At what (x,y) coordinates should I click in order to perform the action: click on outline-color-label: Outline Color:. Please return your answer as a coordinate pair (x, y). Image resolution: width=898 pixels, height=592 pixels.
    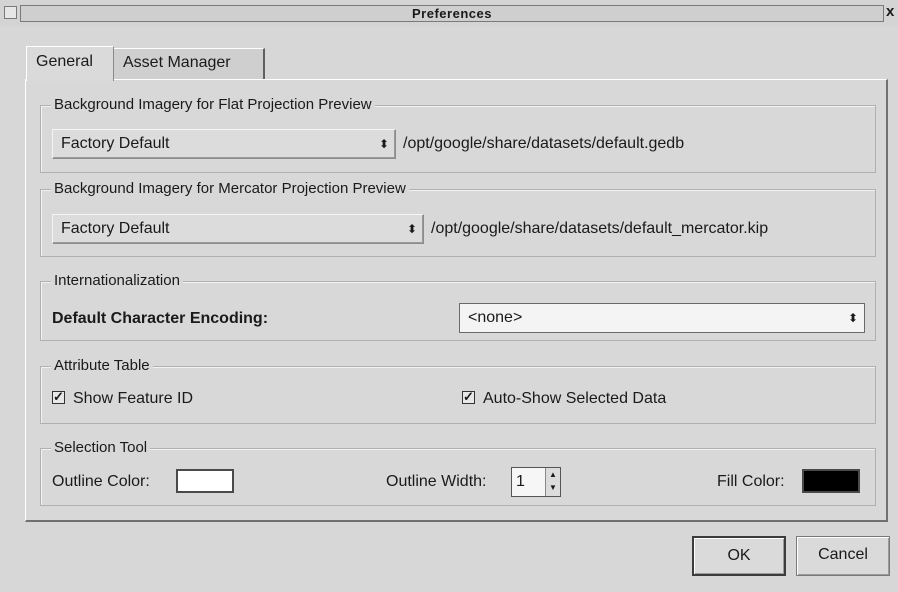
    Looking at the image, I should click on (101, 481).